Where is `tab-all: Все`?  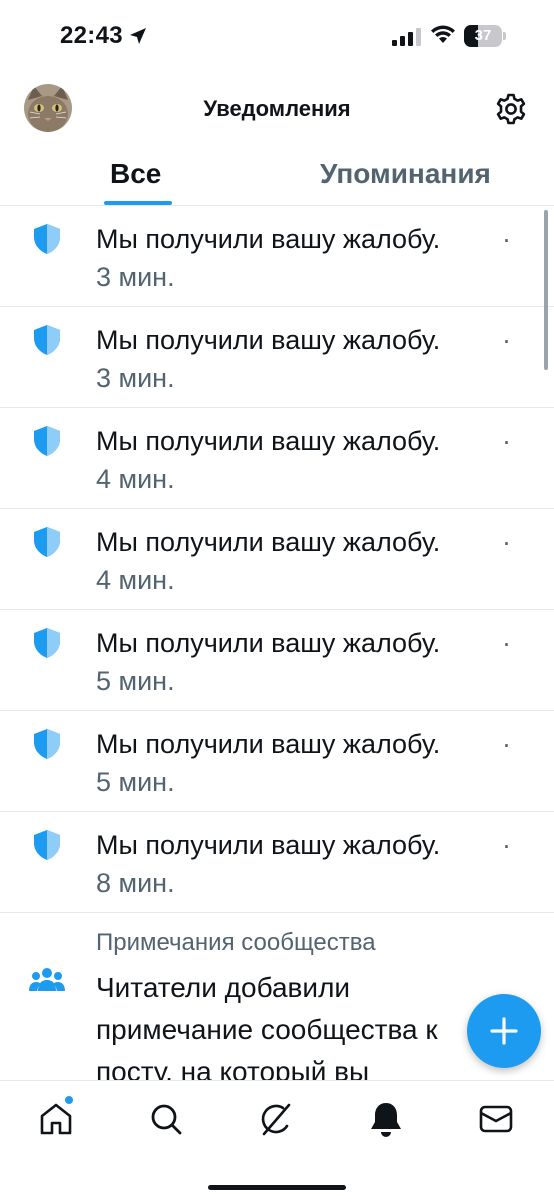 tab-all: Все is located at coordinates (140, 174).